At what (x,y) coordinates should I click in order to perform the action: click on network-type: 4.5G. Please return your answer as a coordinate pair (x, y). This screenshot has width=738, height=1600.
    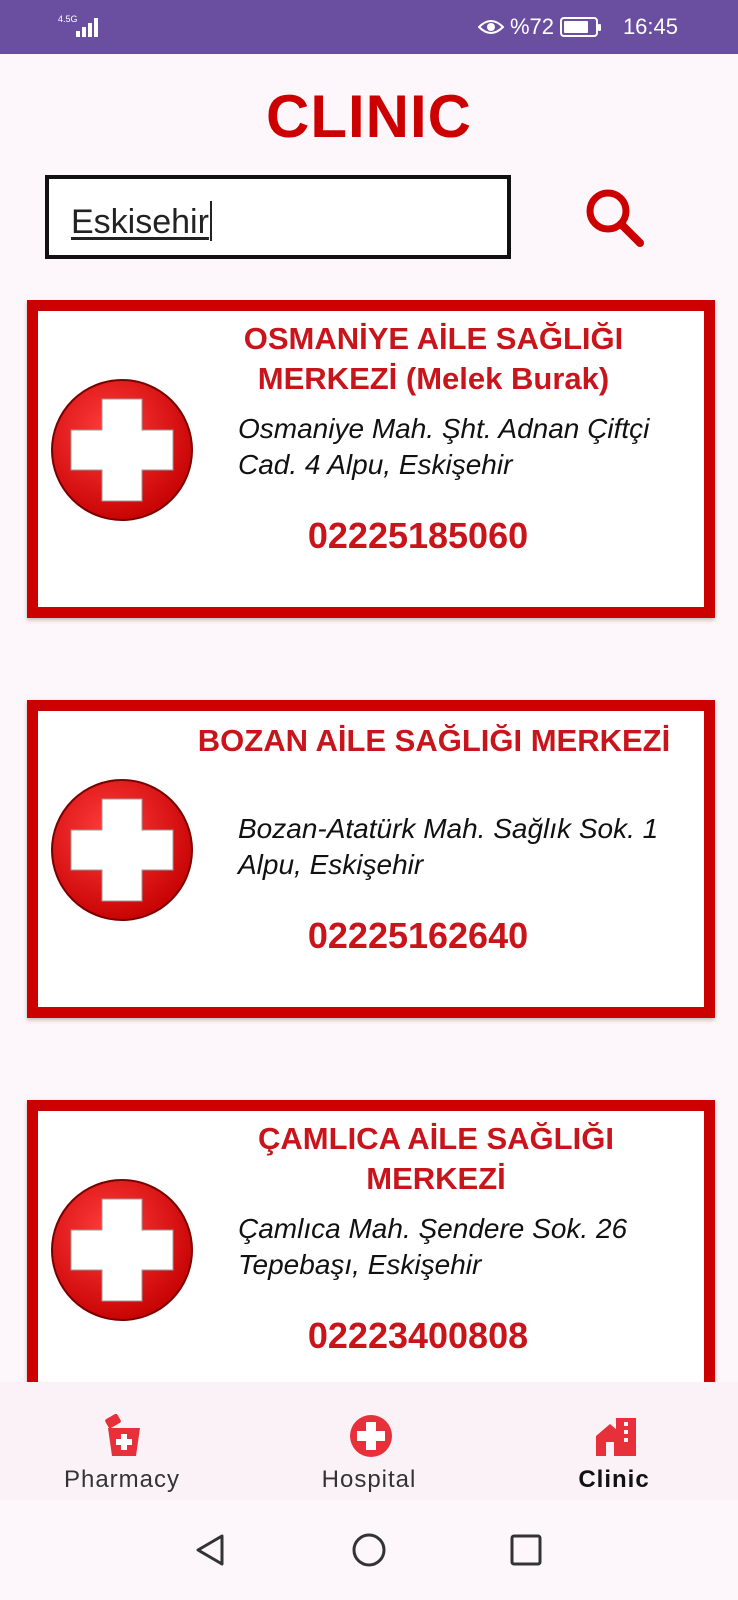
    Looking at the image, I should click on (68, 19).